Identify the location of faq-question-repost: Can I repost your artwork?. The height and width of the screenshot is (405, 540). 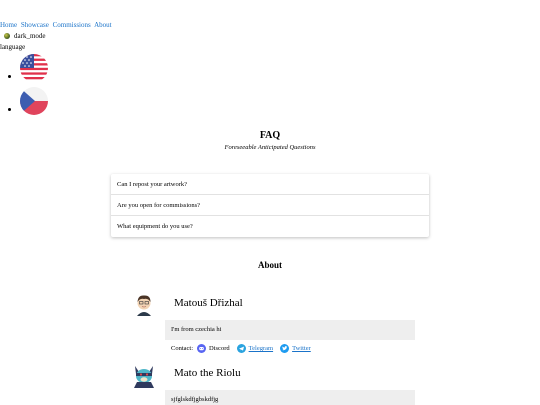
(270, 184).